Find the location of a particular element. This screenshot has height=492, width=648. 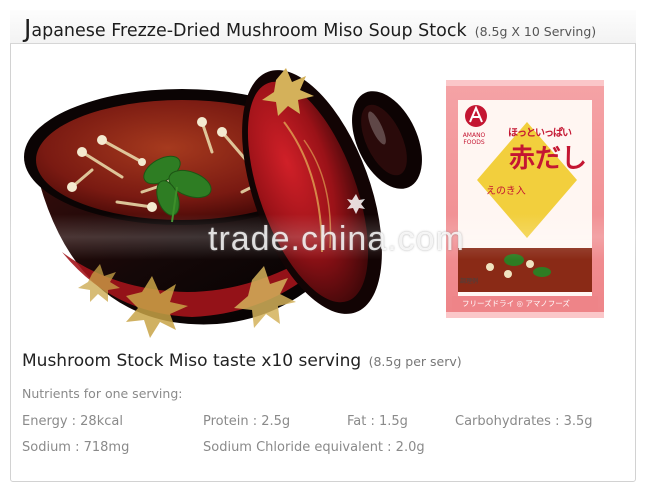

nutrient-carbohydrates: Carbohydrates : 3.5g is located at coordinates (524, 421).